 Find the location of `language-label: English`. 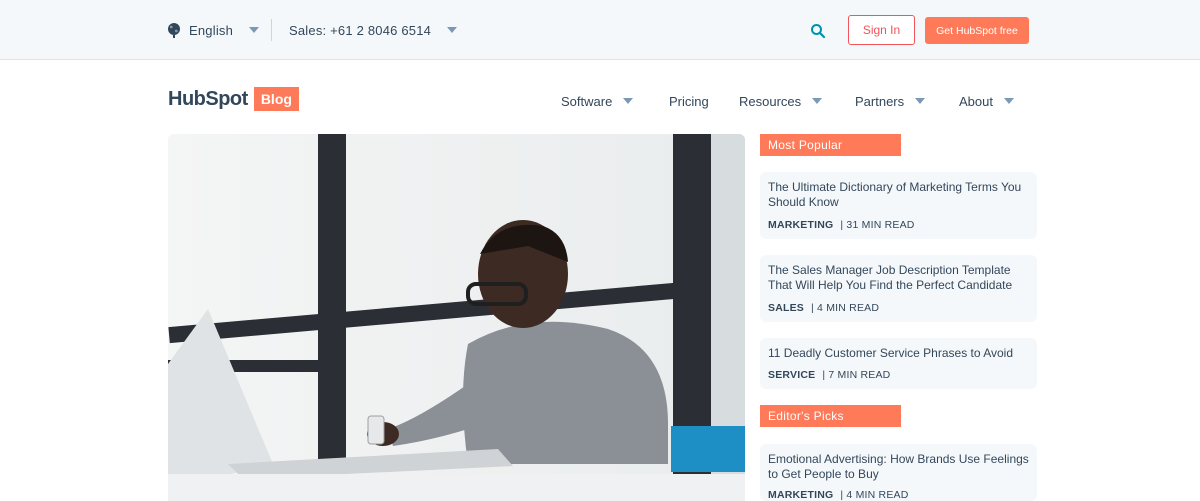

language-label: English is located at coordinates (211, 30).